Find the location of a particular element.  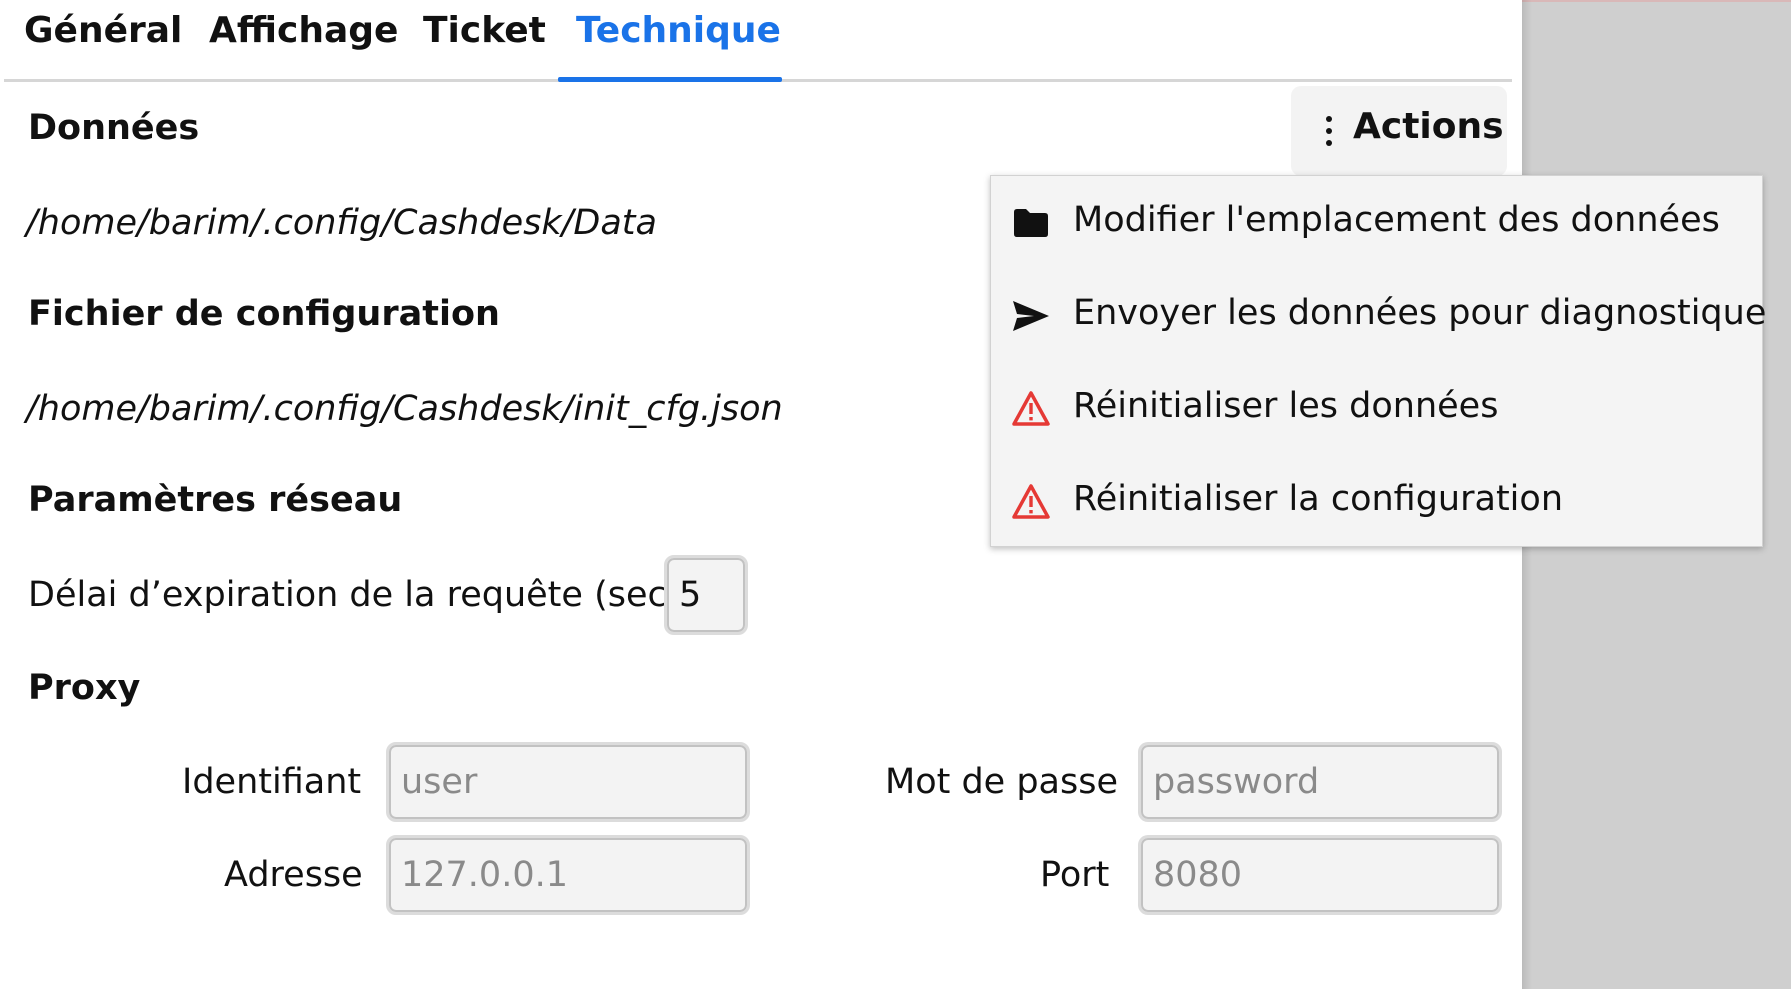

actions-button: Actions is located at coordinates (1399, 131).